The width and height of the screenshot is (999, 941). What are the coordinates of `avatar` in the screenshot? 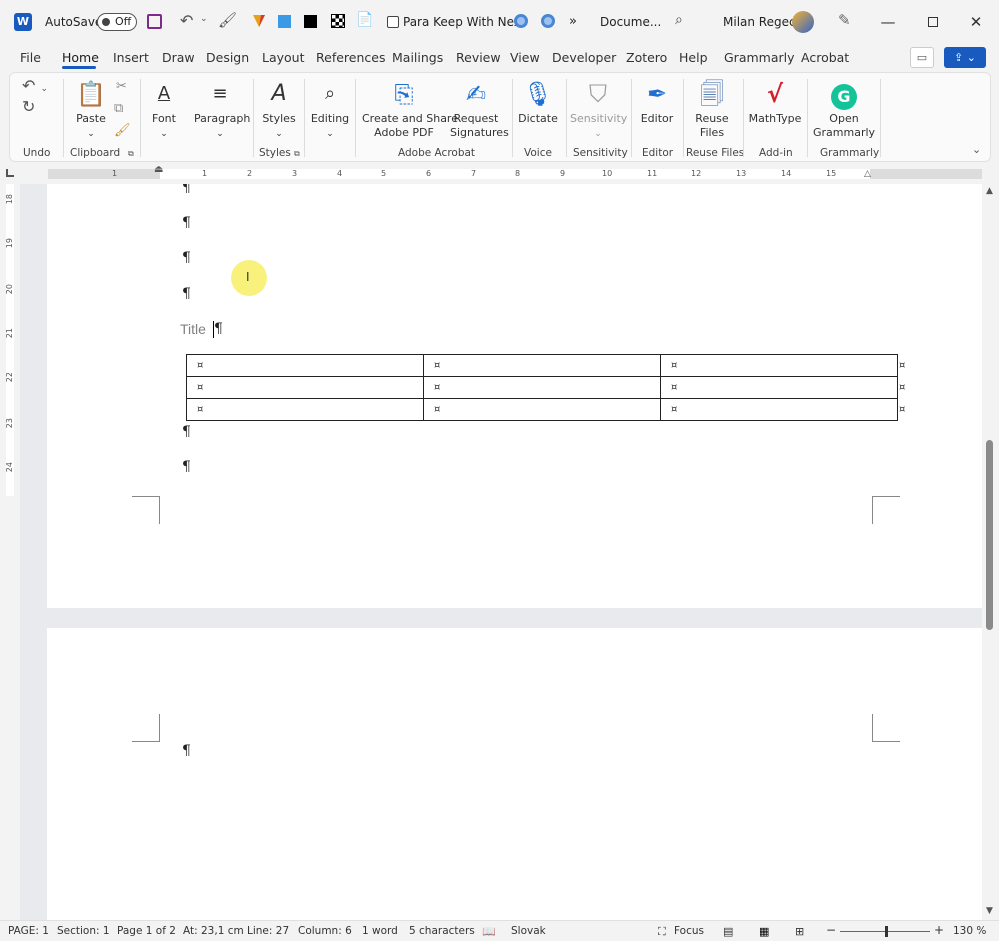 It's located at (803, 22).